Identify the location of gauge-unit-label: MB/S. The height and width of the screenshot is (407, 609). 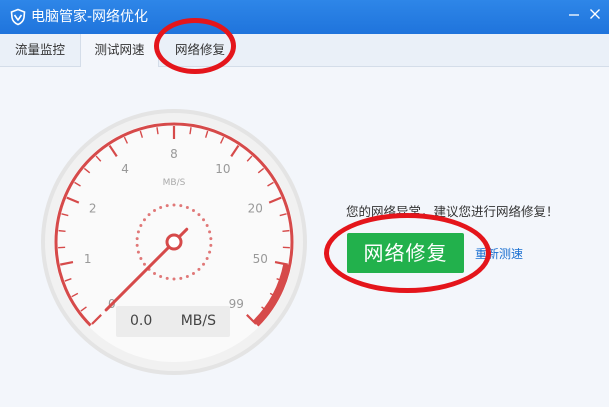
(174, 183).